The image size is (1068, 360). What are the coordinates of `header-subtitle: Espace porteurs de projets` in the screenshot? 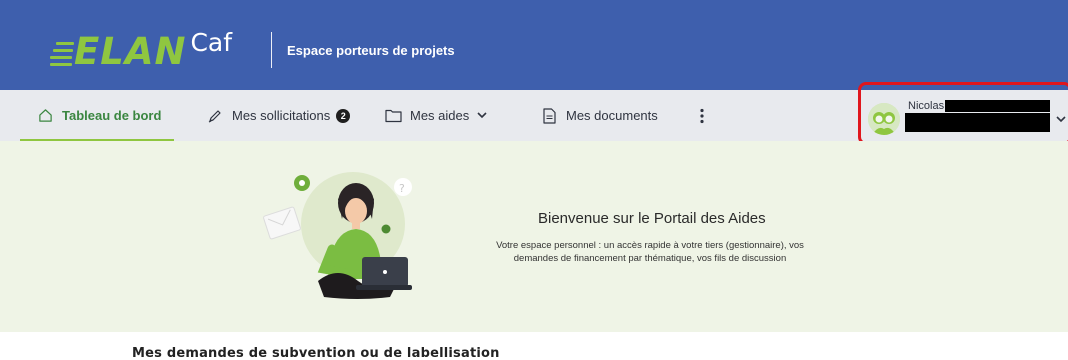 It's located at (371, 50).